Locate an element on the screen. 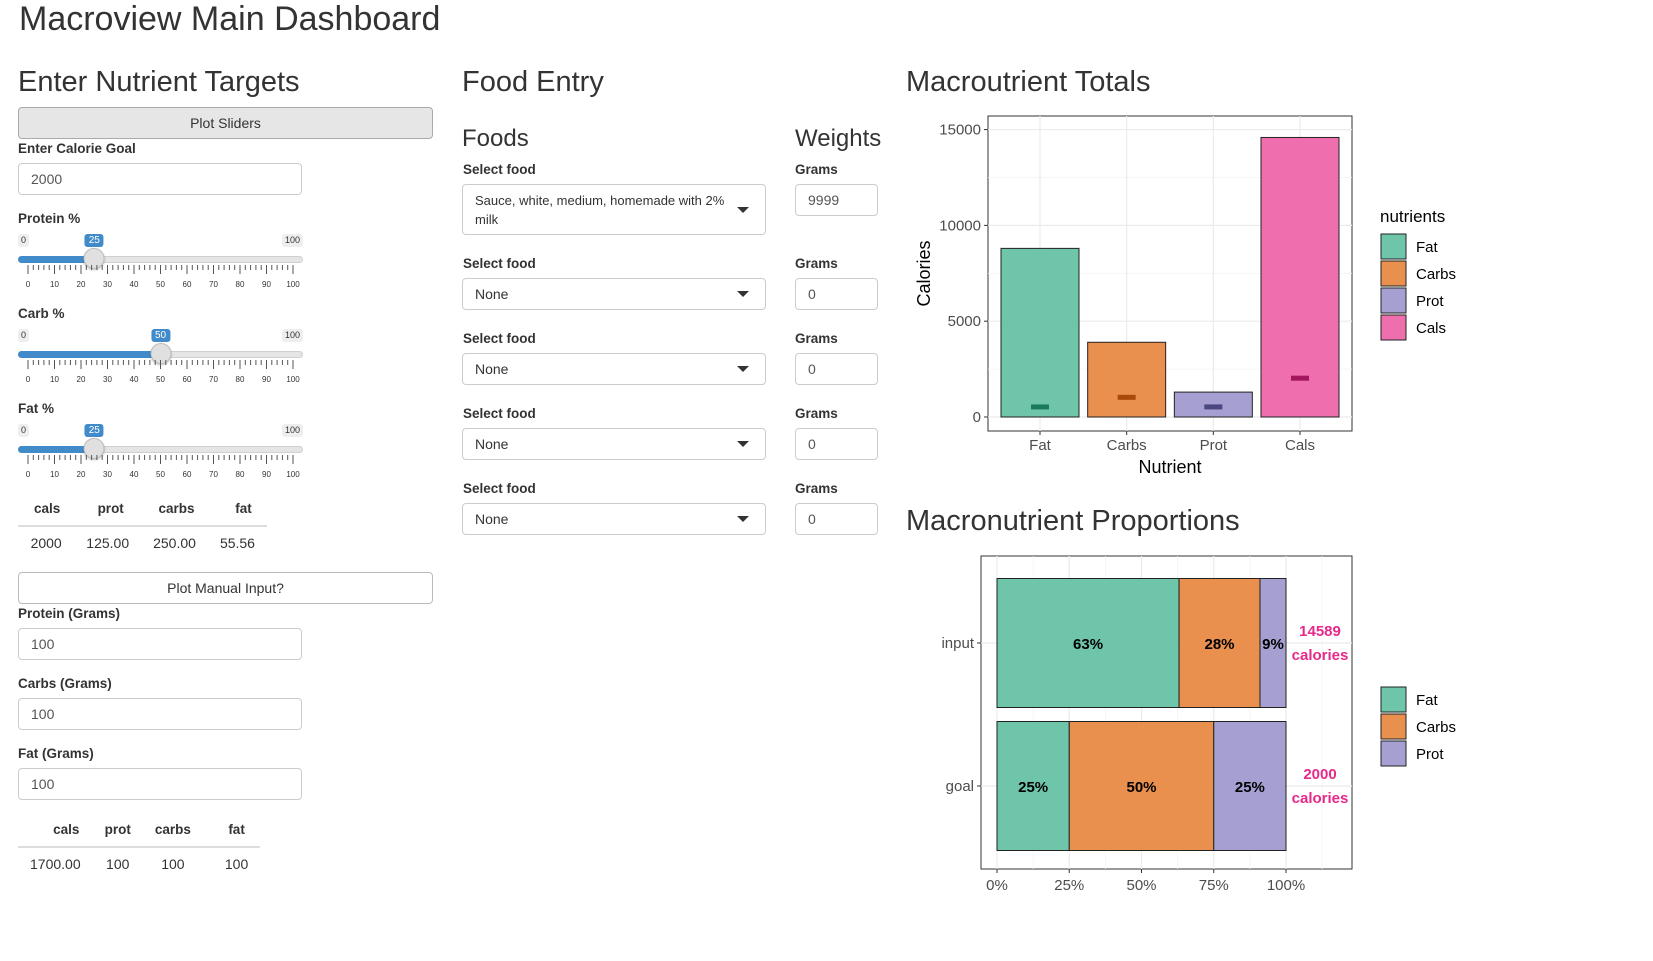 This screenshot has width=1653, height=961. segment-label: 50% is located at coordinates (1141, 787).